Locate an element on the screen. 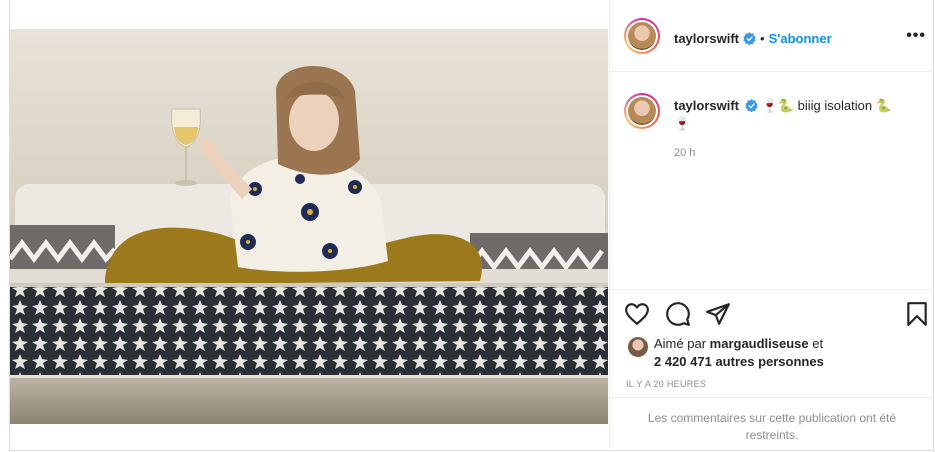  heart-icon is located at coordinates (637, 314).